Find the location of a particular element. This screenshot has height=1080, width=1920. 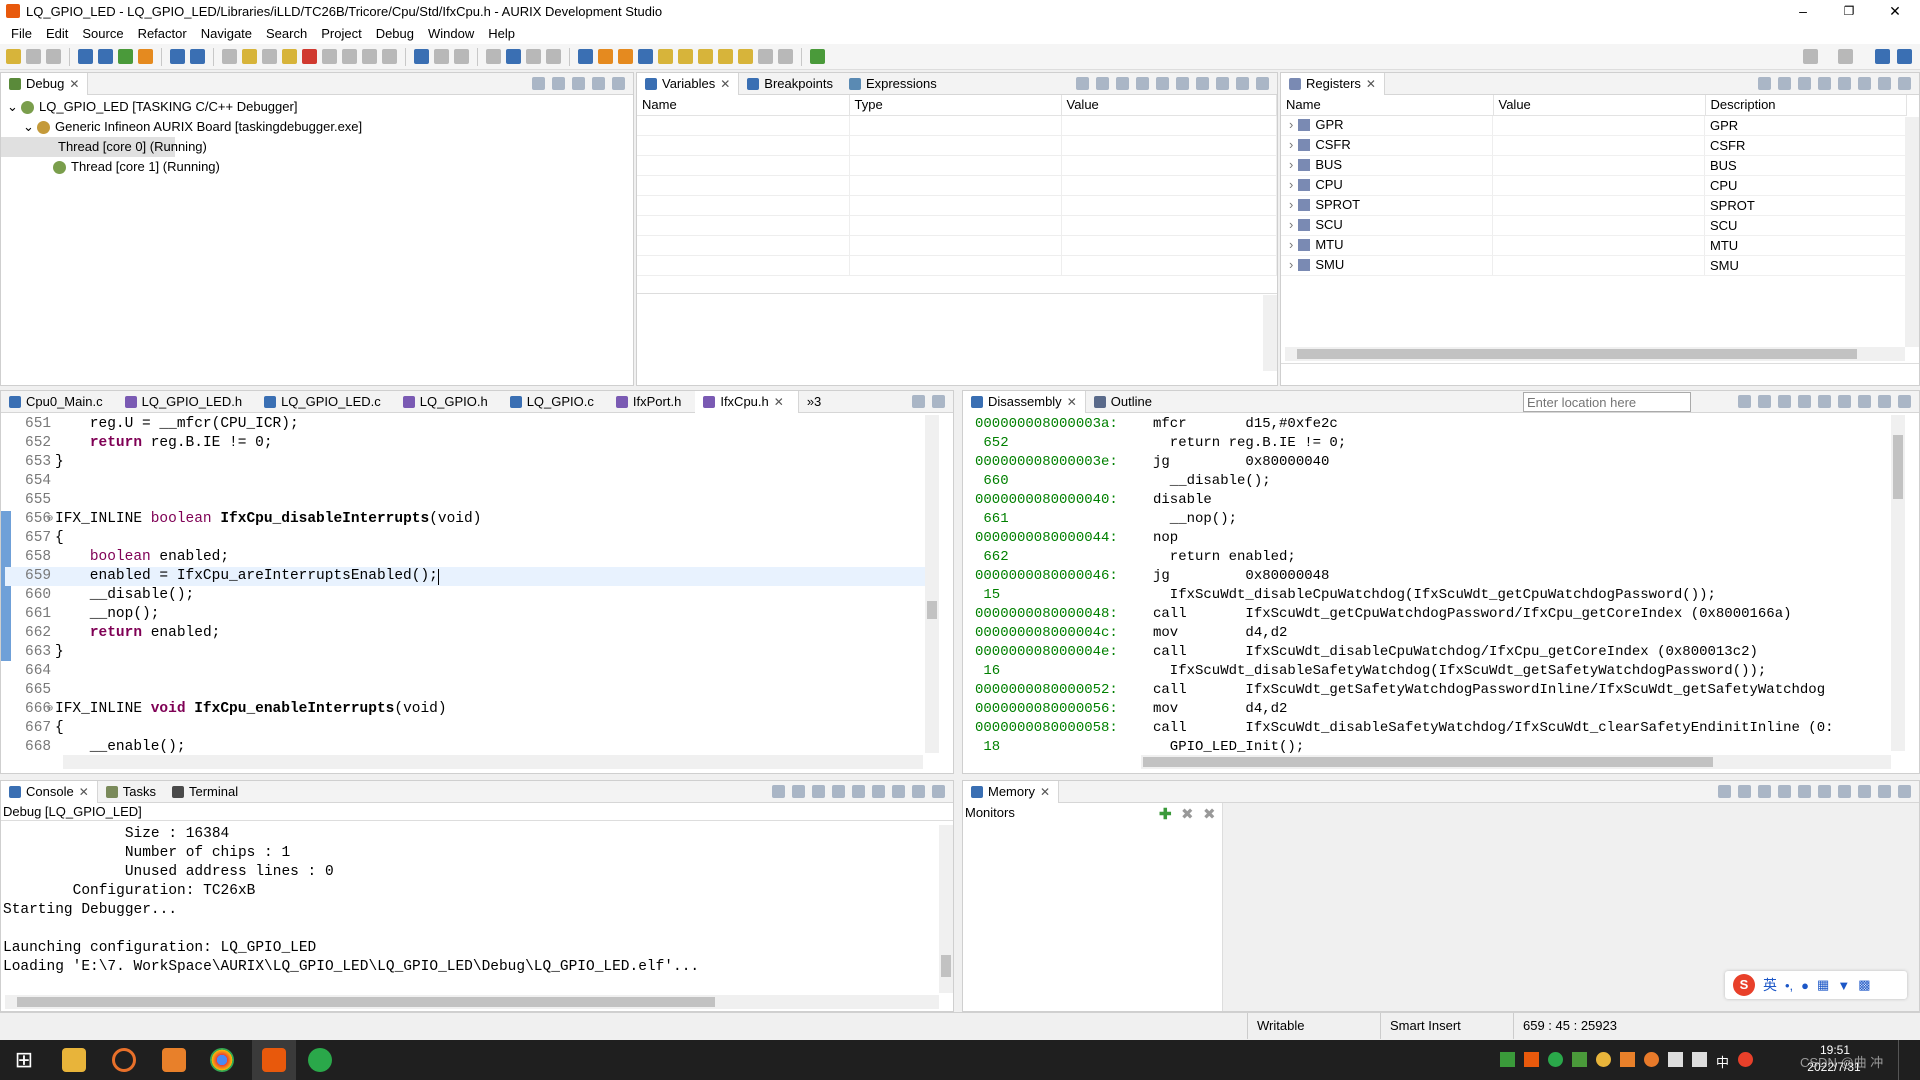

tree-item-launch: ⌄ LQ_GPIO_LED [TASKING C/C++ Debugger] is located at coordinates (317, 107).